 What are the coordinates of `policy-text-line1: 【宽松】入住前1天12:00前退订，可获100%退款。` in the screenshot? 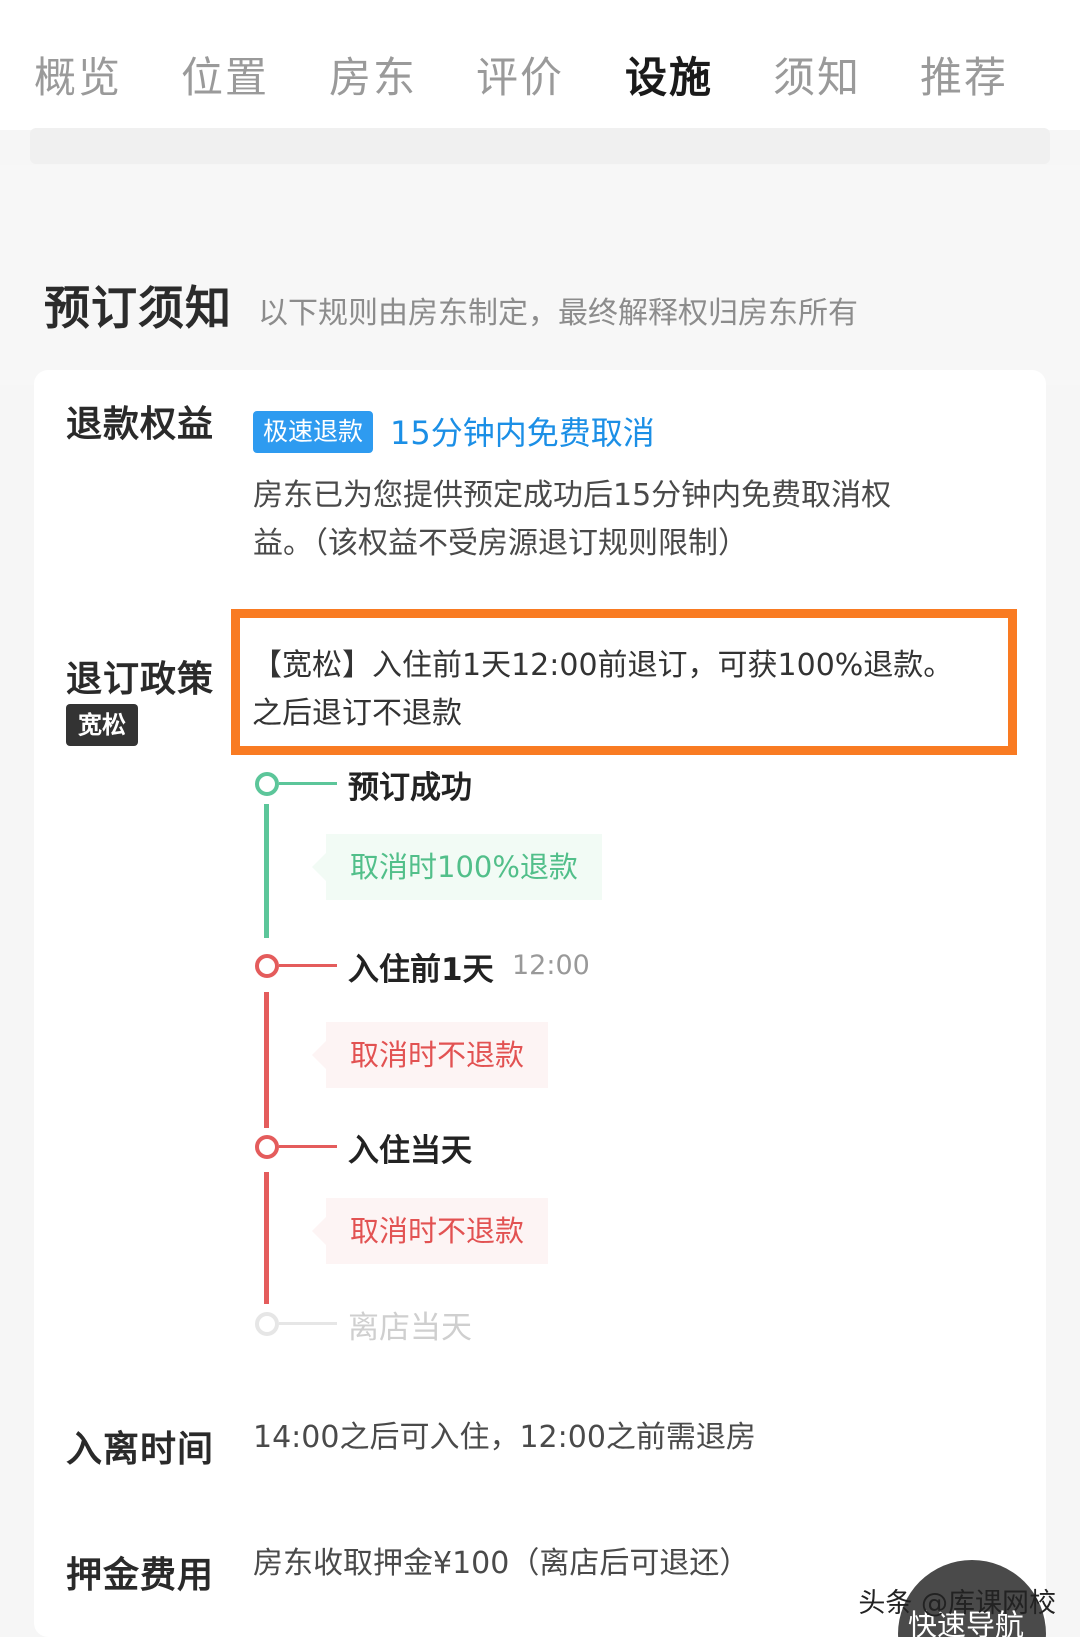 It's located at (603, 665).